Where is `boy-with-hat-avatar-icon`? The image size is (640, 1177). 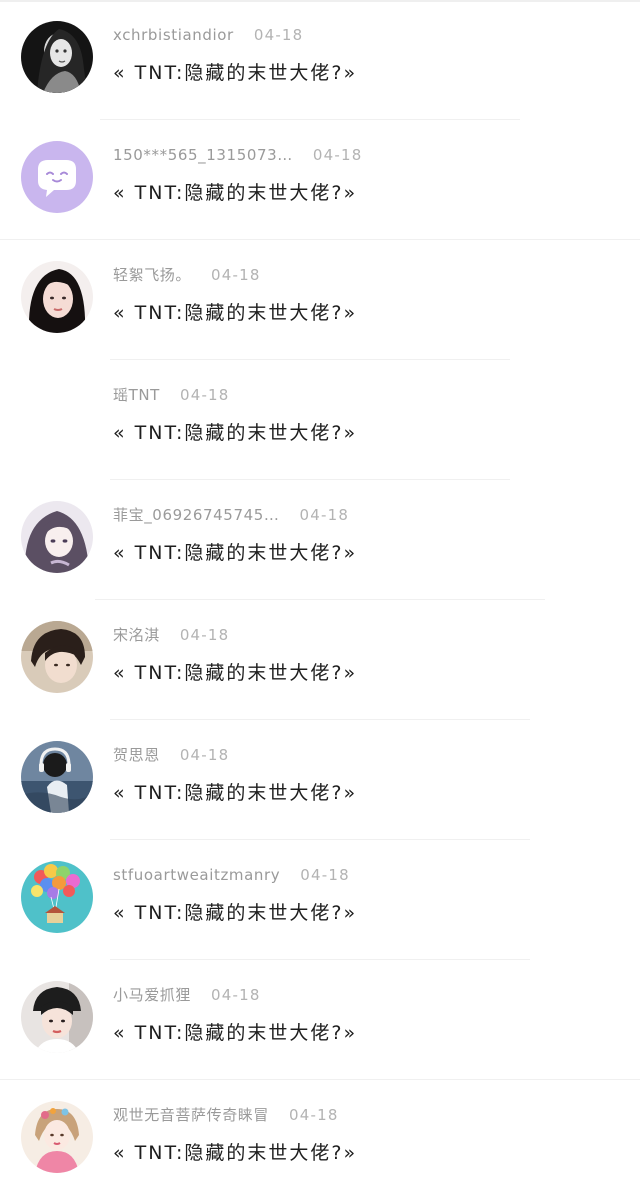 boy-with-hat-avatar-icon is located at coordinates (57, 1017).